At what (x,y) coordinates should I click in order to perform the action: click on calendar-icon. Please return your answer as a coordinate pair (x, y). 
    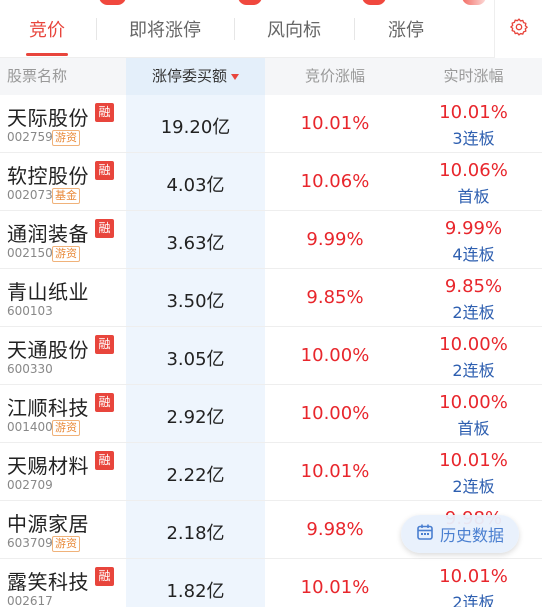
    Looking at the image, I should click on (425, 534).